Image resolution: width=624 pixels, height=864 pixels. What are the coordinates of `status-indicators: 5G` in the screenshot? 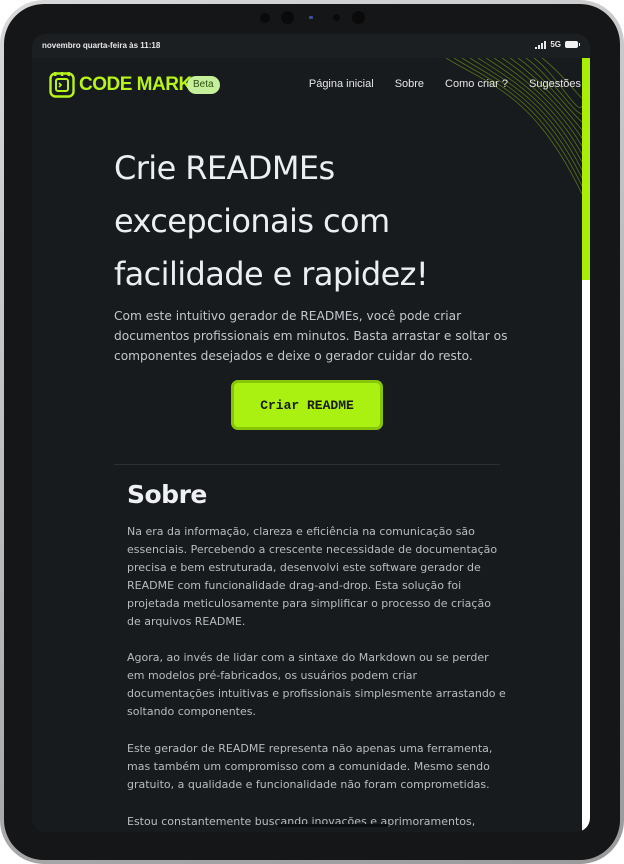 It's located at (557, 44).